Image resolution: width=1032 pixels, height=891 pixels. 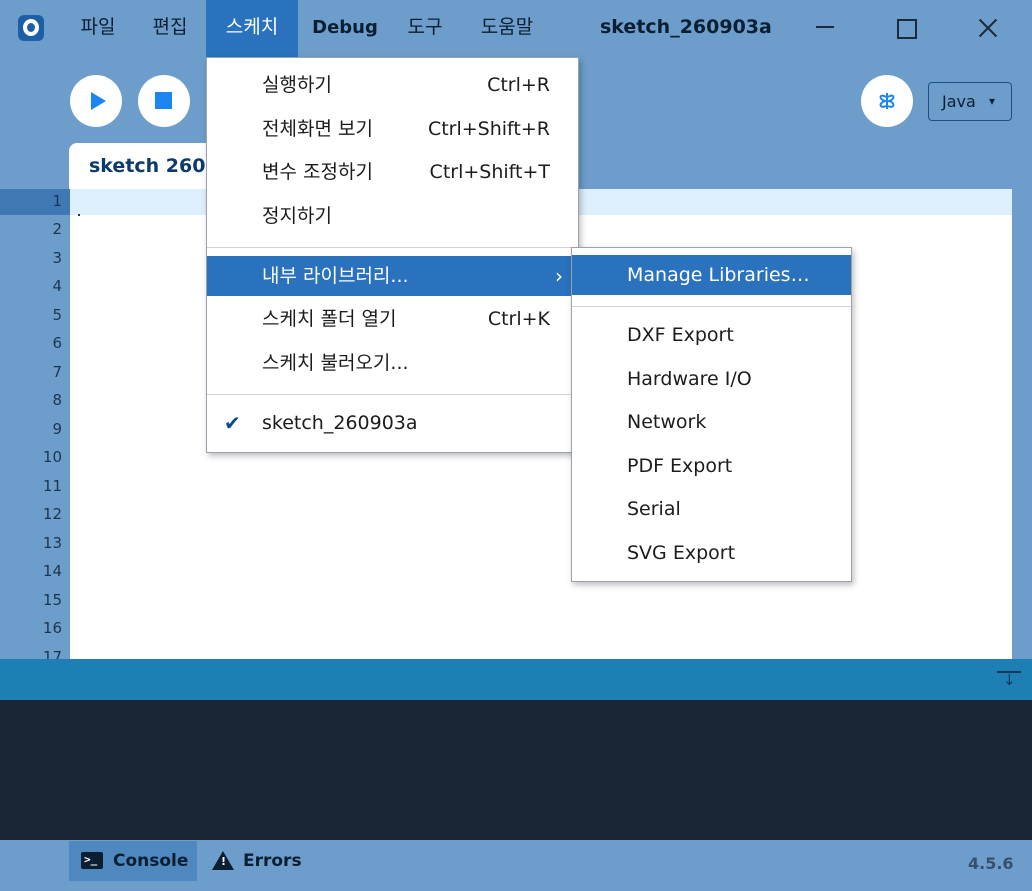 I want to click on version-label: 4.5.6, so click(x=991, y=863).